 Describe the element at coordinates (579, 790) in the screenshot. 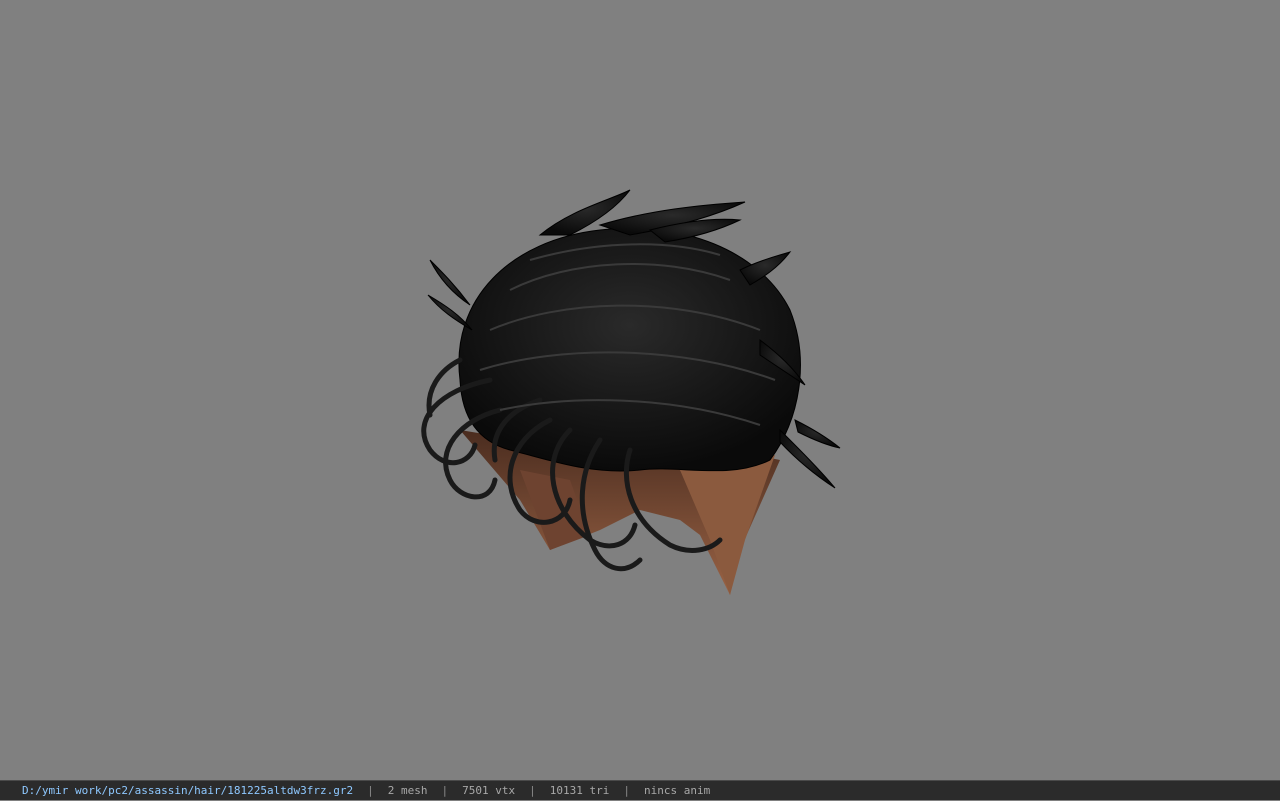

I see `triangle-count: 10131 tri` at that location.